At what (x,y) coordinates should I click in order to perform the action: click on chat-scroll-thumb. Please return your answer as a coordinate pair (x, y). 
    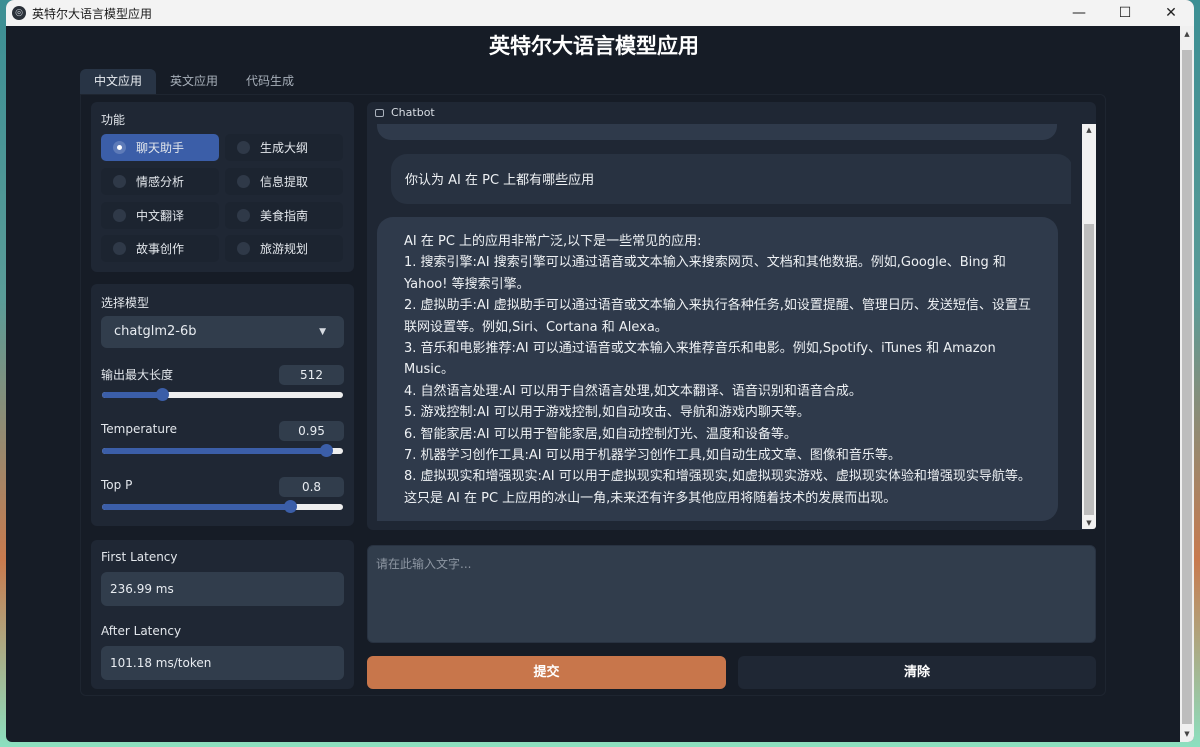
    Looking at the image, I should click on (1089, 369).